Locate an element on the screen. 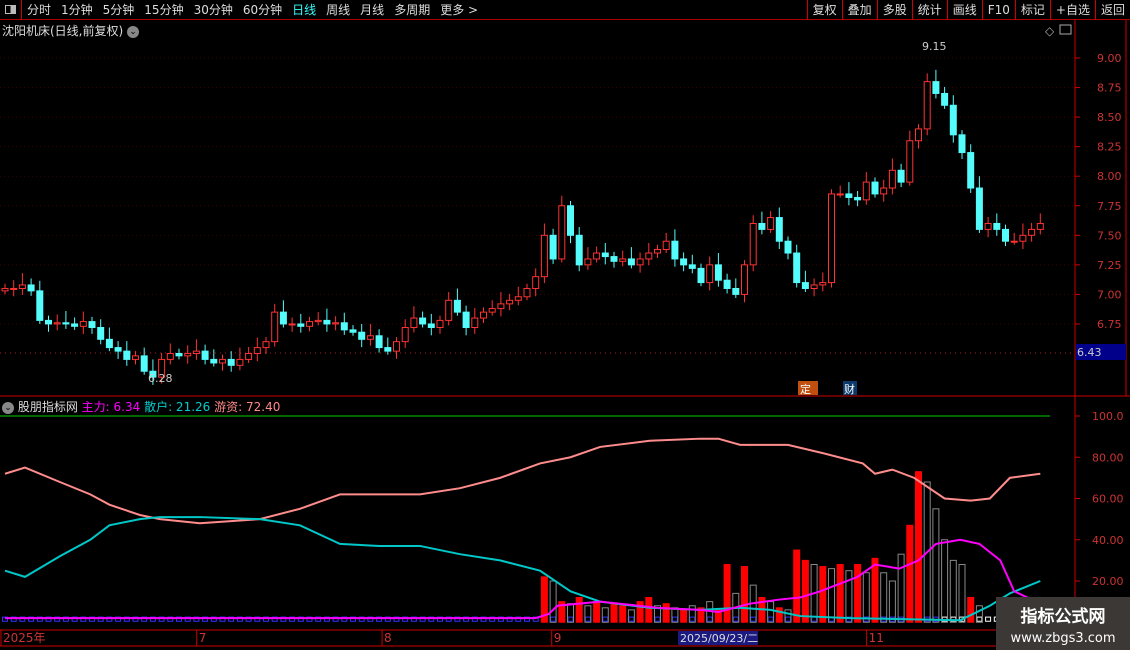 The height and width of the screenshot is (650, 1130). indicator-header: ⌄ 股朋指标网 主力: 6.34 散户: 21.26 游资: 72.40 is located at coordinates (141, 406).